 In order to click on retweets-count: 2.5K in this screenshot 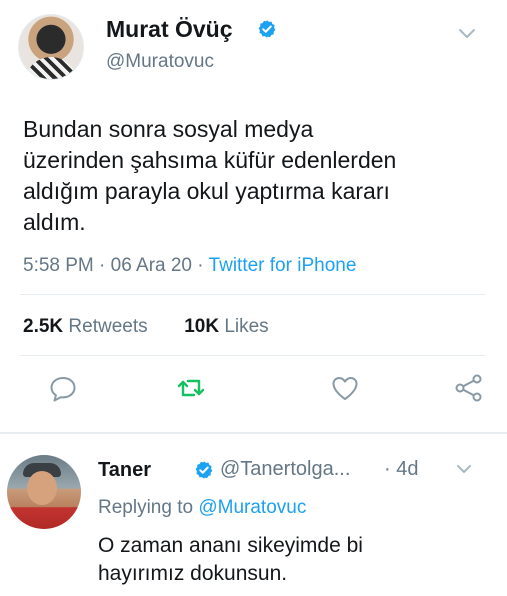, I will do `click(43, 326)`.